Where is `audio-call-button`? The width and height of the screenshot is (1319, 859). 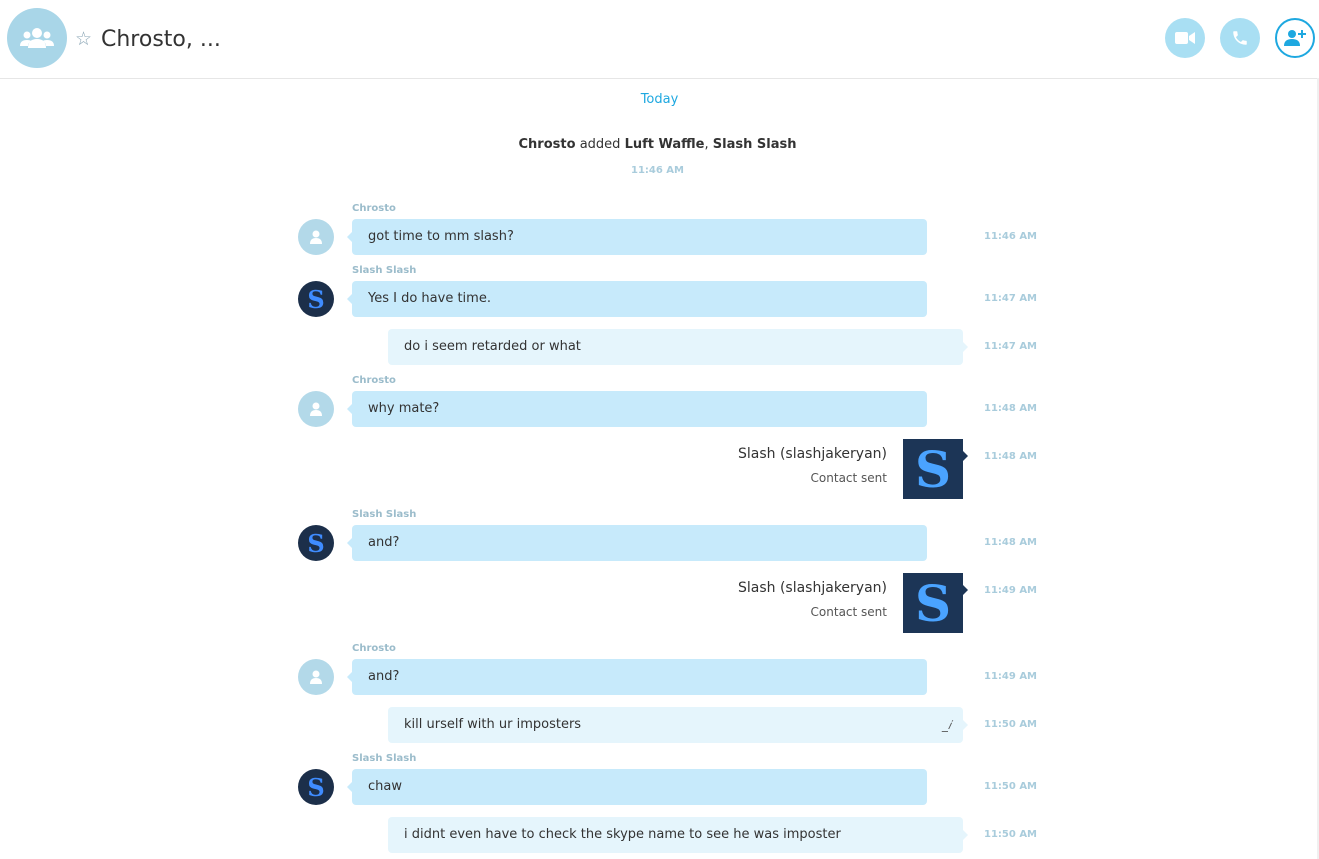 audio-call-button is located at coordinates (1240, 38).